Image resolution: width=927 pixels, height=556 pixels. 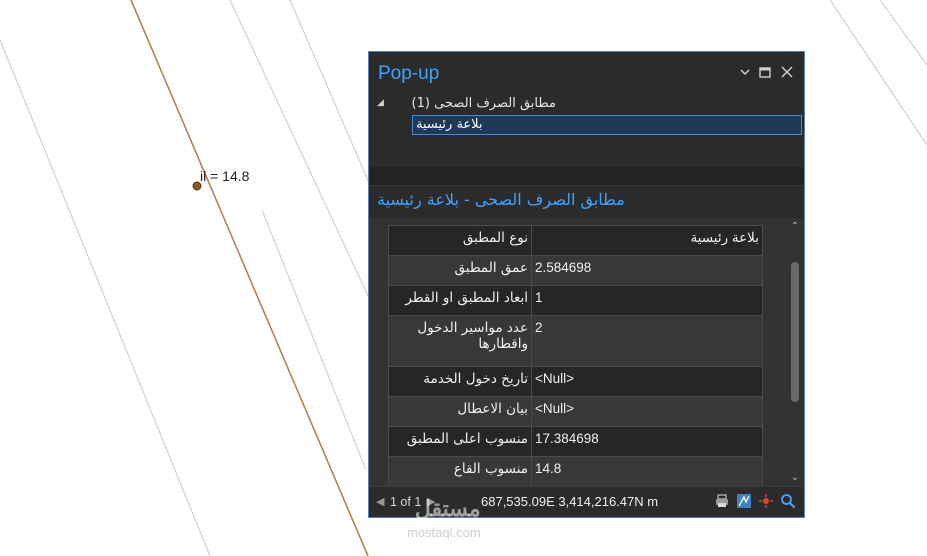 I want to click on field-name: بيان الاعطال, so click(x=460, y=411).